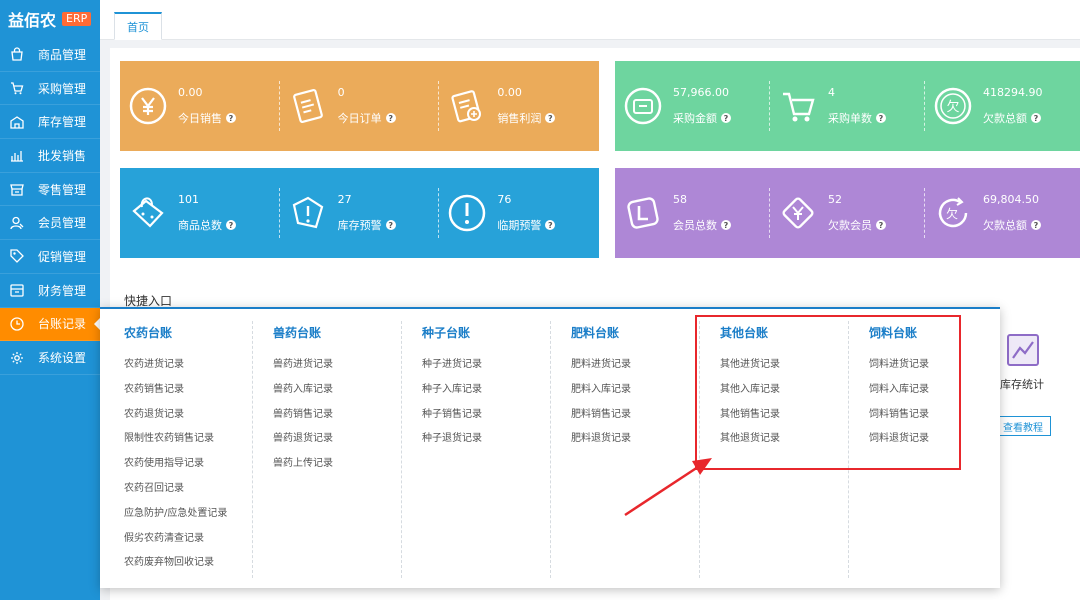 The image size is (1080, 600). Describe the element at coordinates (337, 439) in the screenshot. I see `ledger-link: 兽药退货记录` at that location.